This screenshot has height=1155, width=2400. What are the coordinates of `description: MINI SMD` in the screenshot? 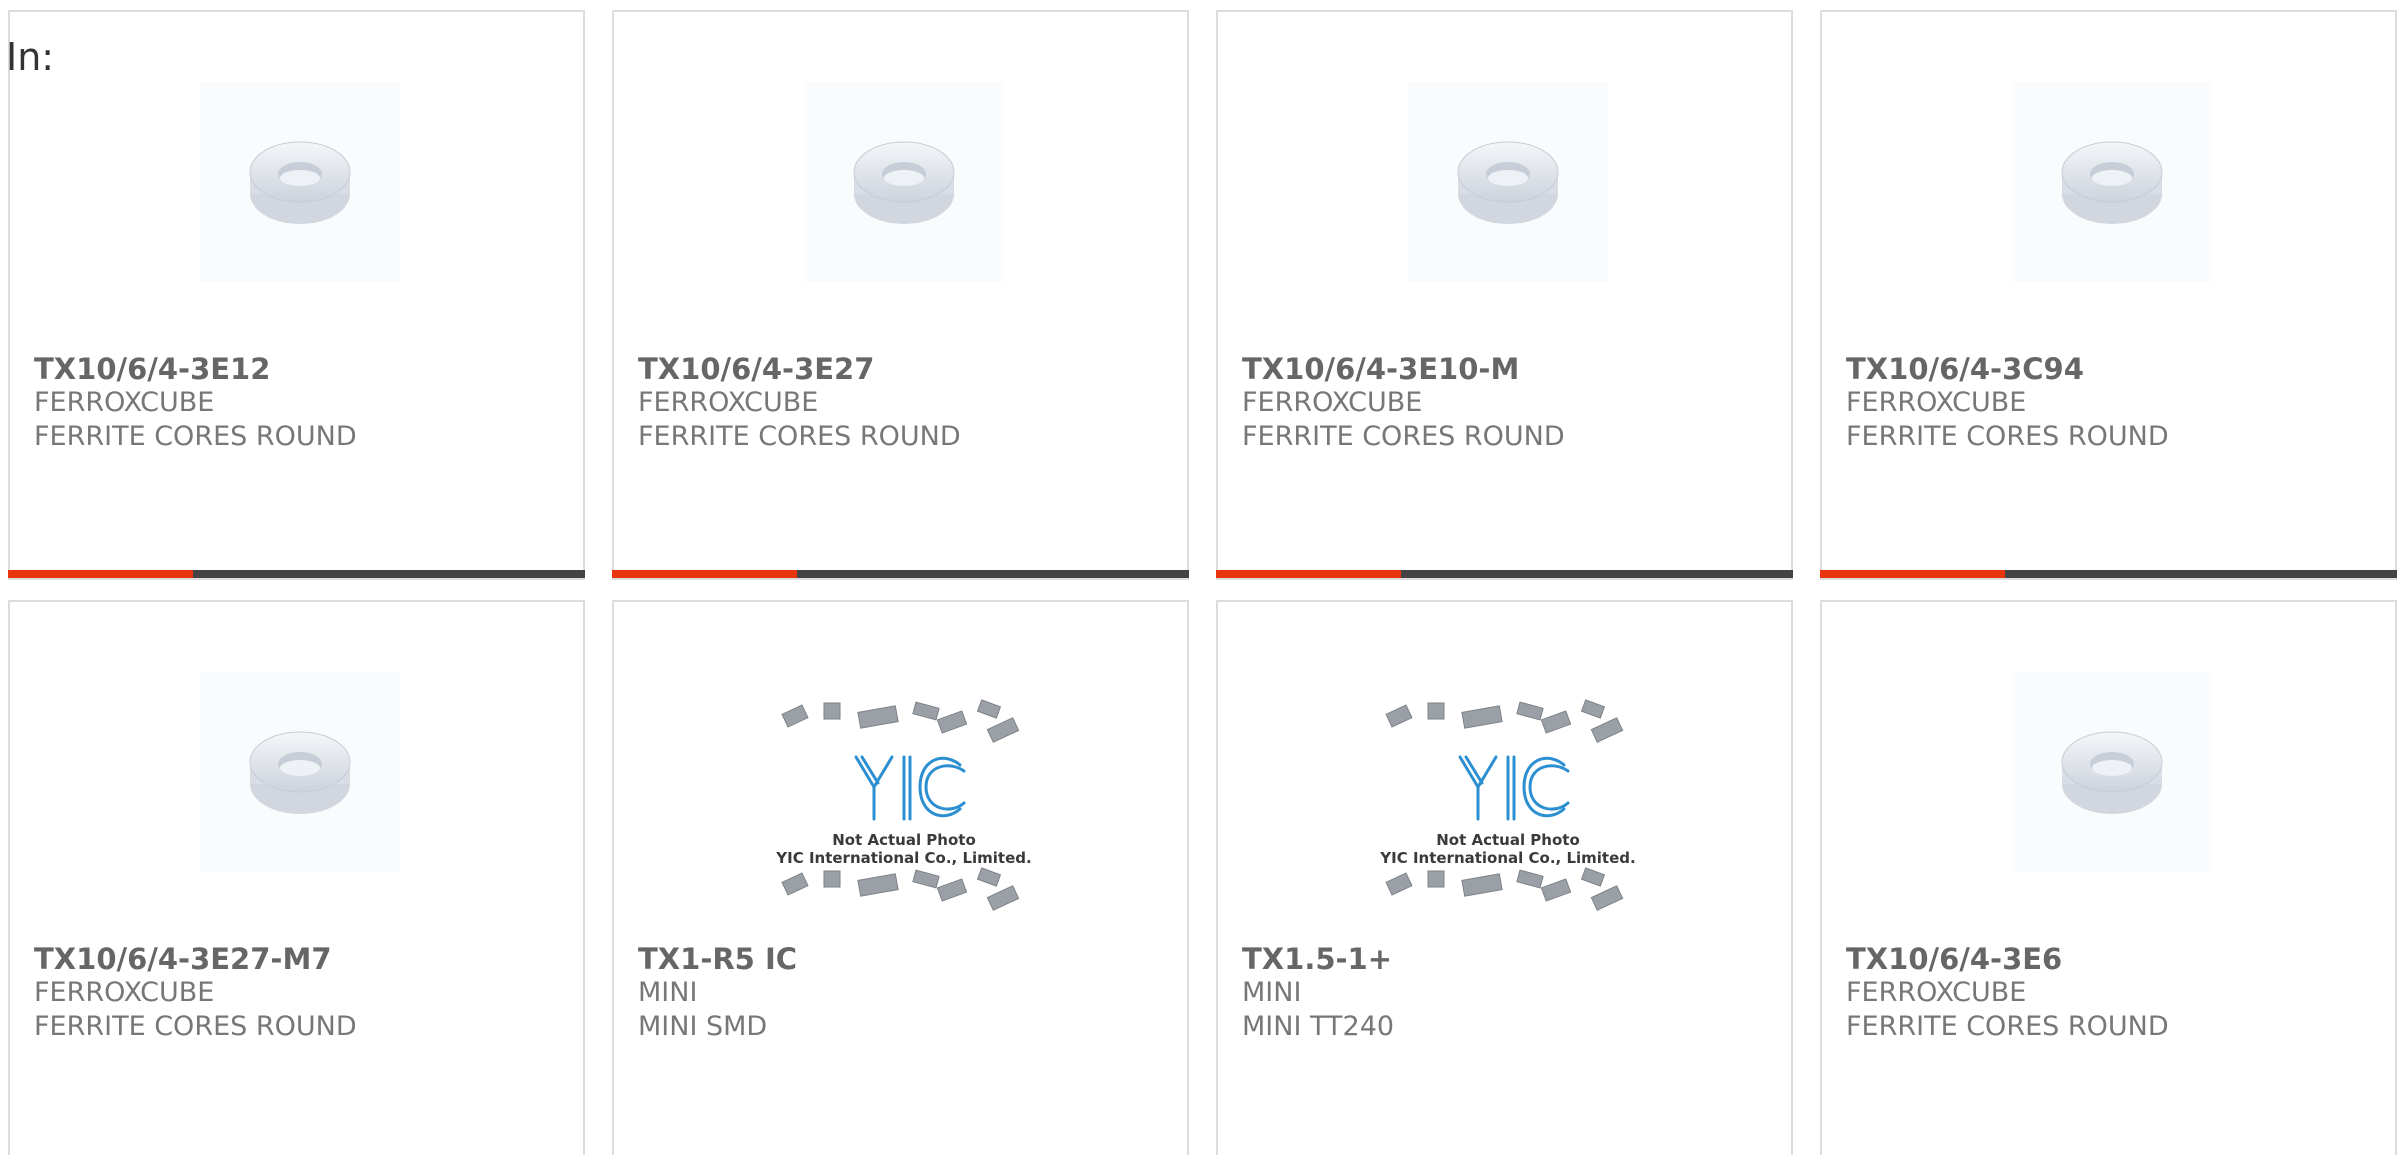 It's located at (703, 1026).